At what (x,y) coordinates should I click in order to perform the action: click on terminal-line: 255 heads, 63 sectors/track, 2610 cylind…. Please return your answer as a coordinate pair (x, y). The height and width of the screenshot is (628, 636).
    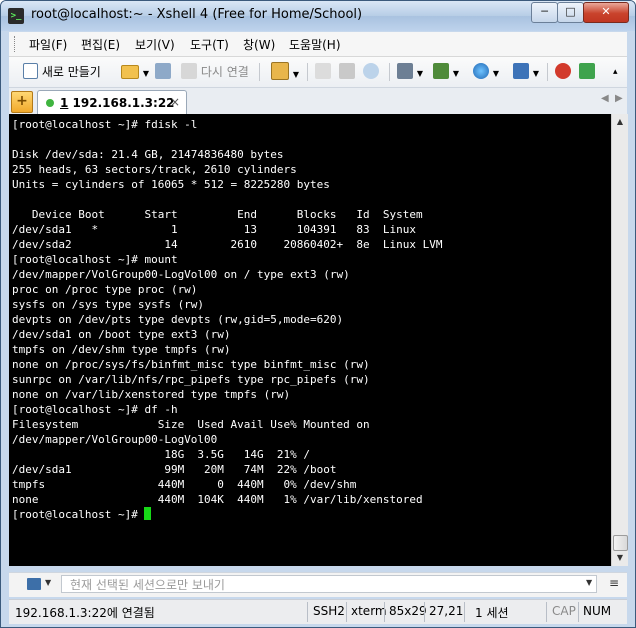
    Looking at the image, I should click on (154, 169).